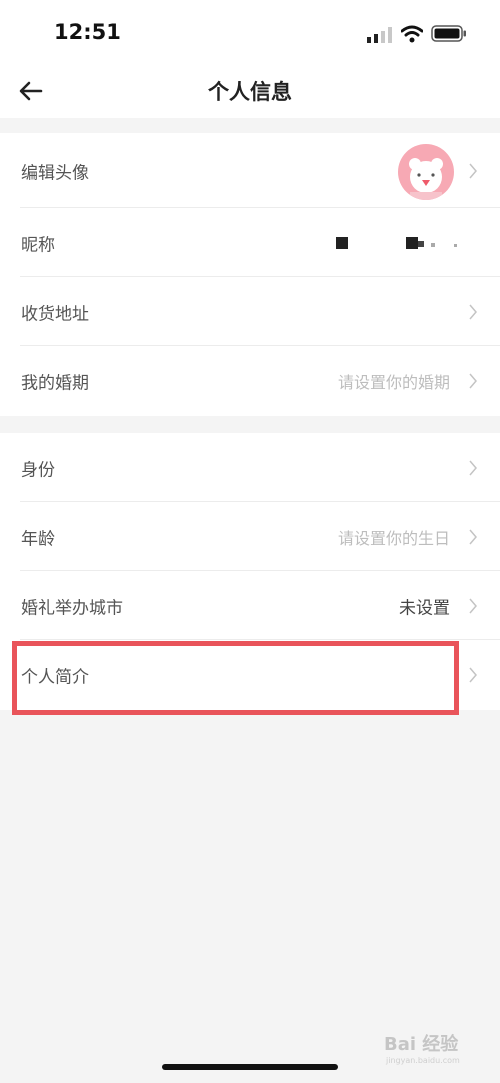  Describe the element at coordinates (250, 242) in the screenshot. I see `row-nickname: 昵称` at that location.